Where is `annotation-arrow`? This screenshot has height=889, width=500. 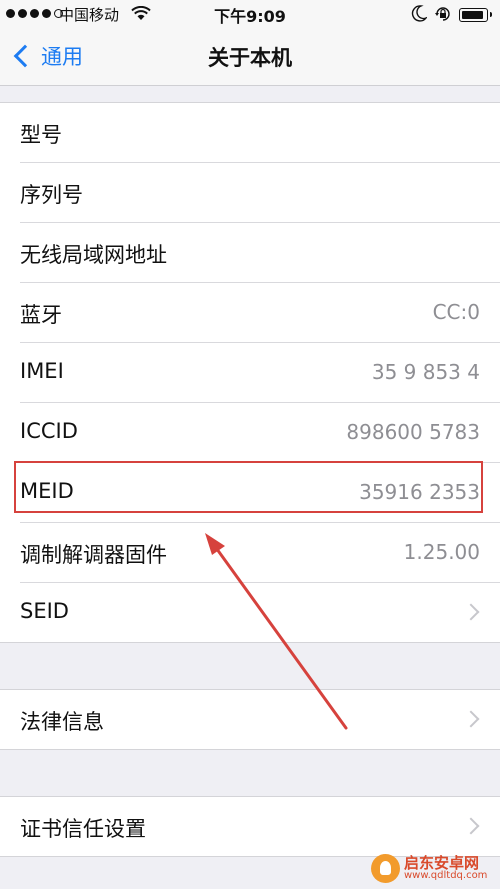 annotation-arrow is located at coordinates (276, 631).